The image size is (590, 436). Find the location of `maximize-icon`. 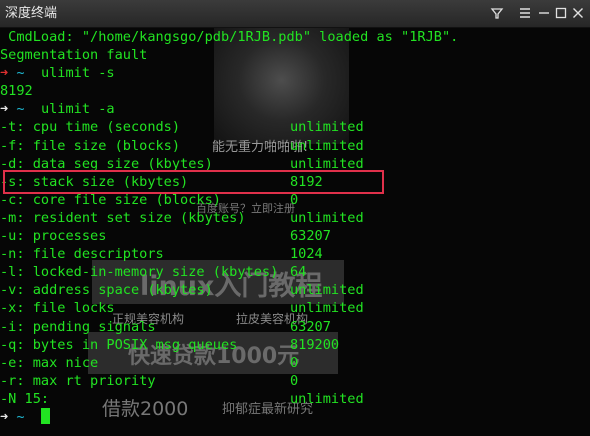

maximize-icon is located at coordinates (561, 13).